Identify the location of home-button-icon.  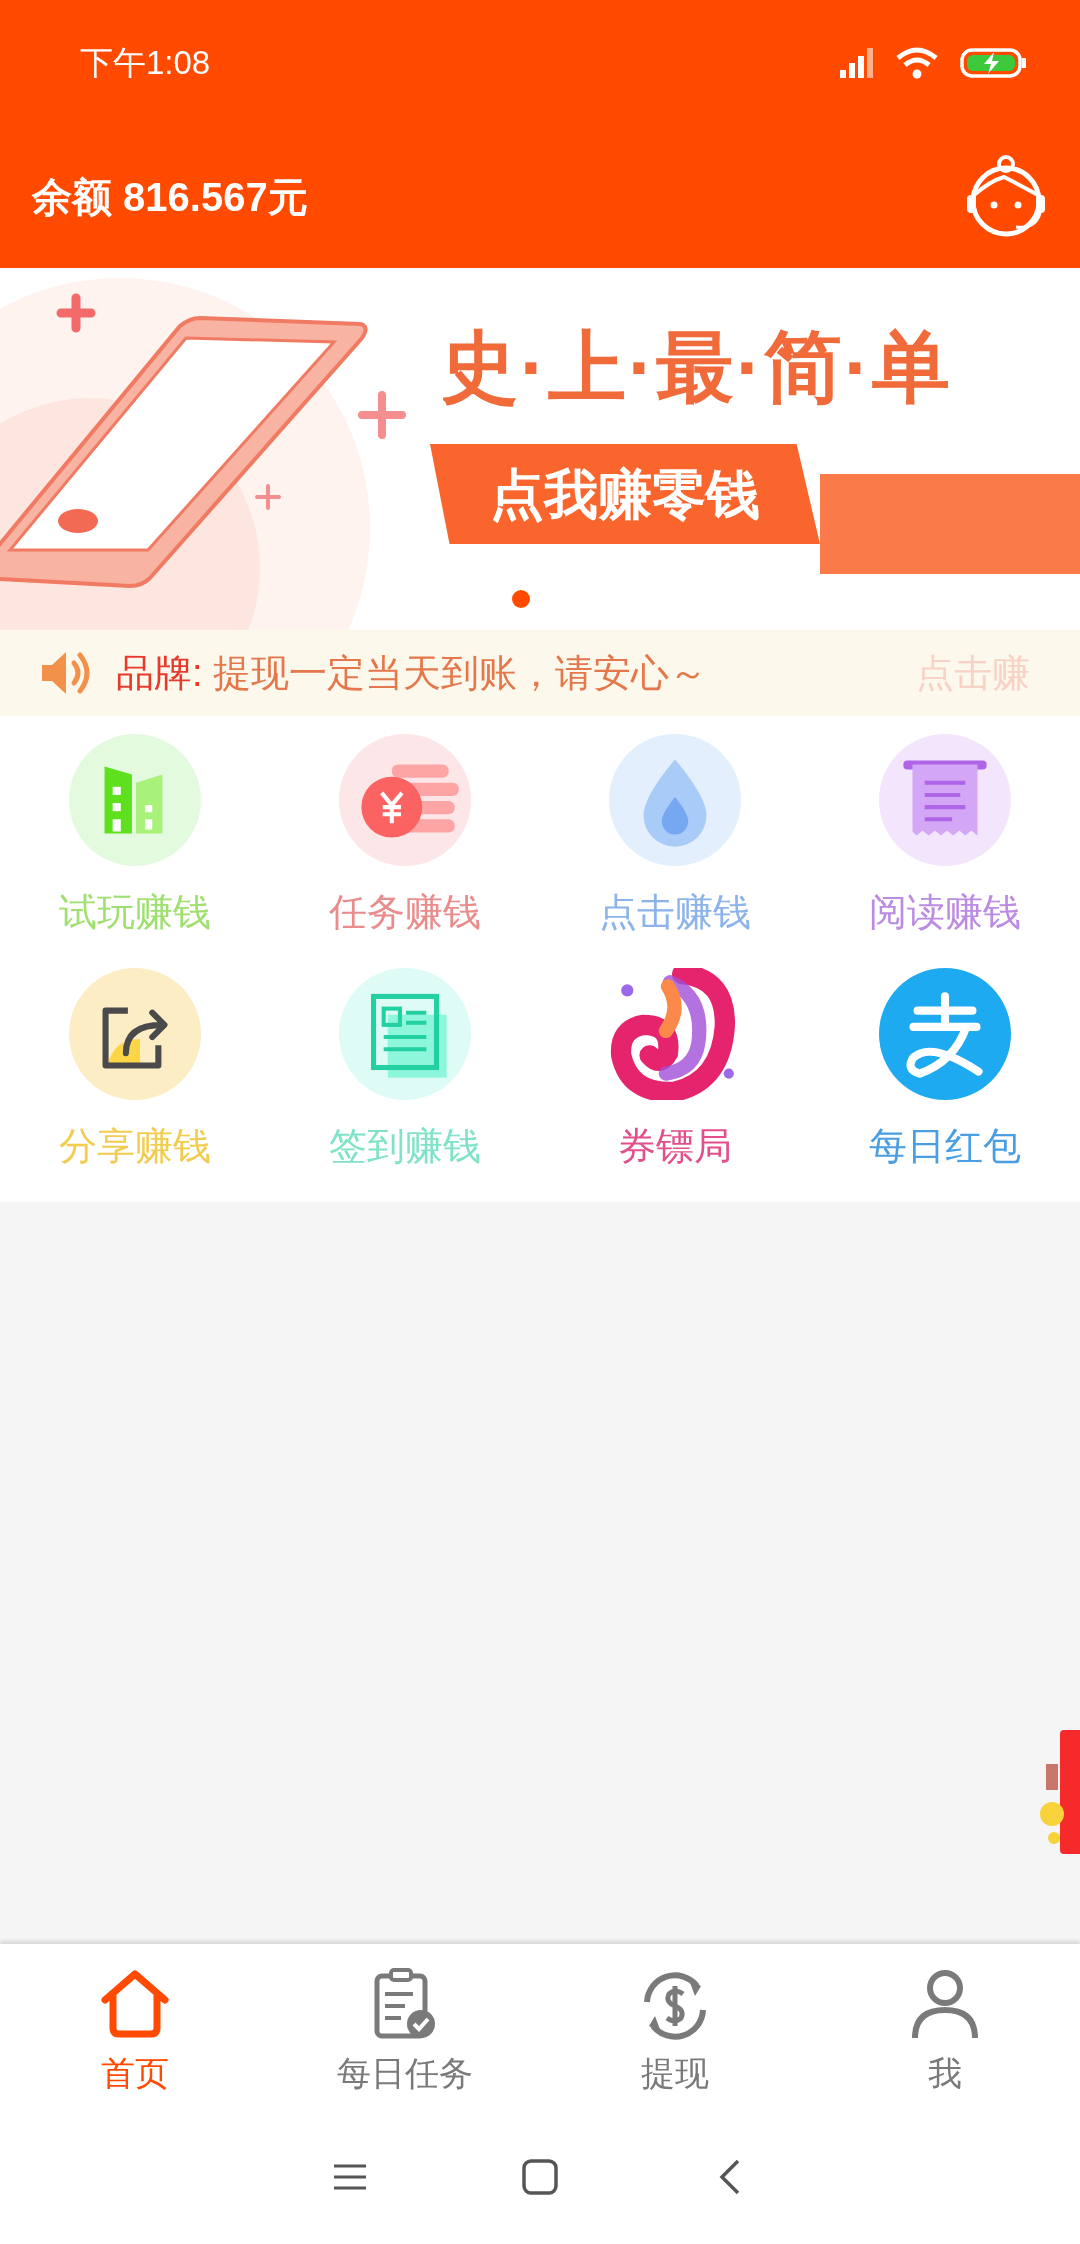
(540, 2177).